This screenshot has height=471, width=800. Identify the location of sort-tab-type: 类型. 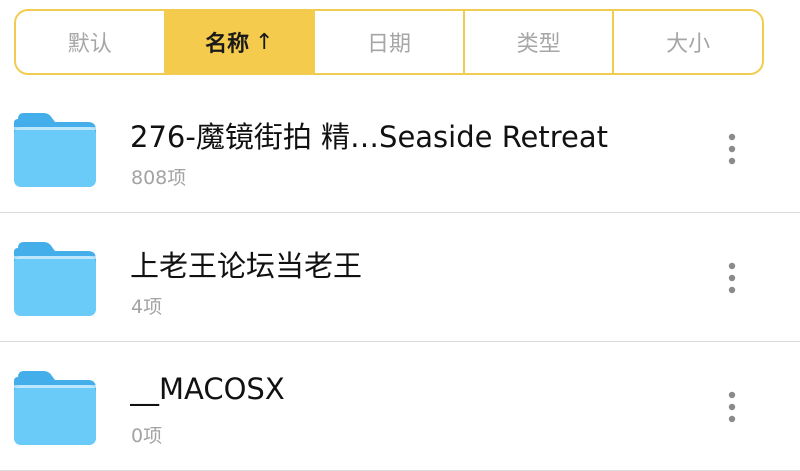
(540, 42).